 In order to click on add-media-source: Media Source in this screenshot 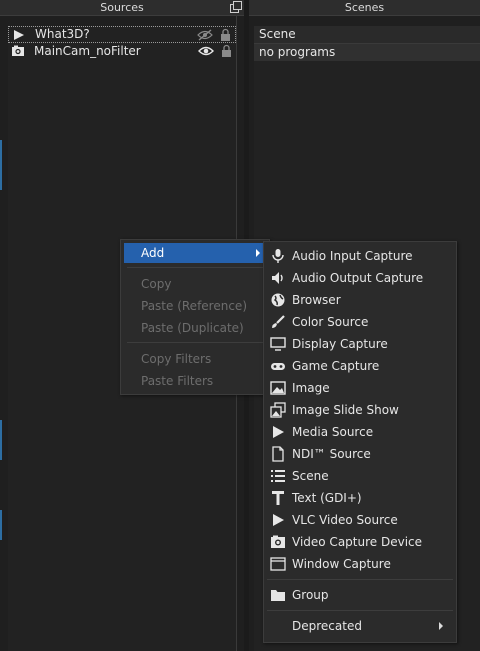, I will do `click(360, 432)`.